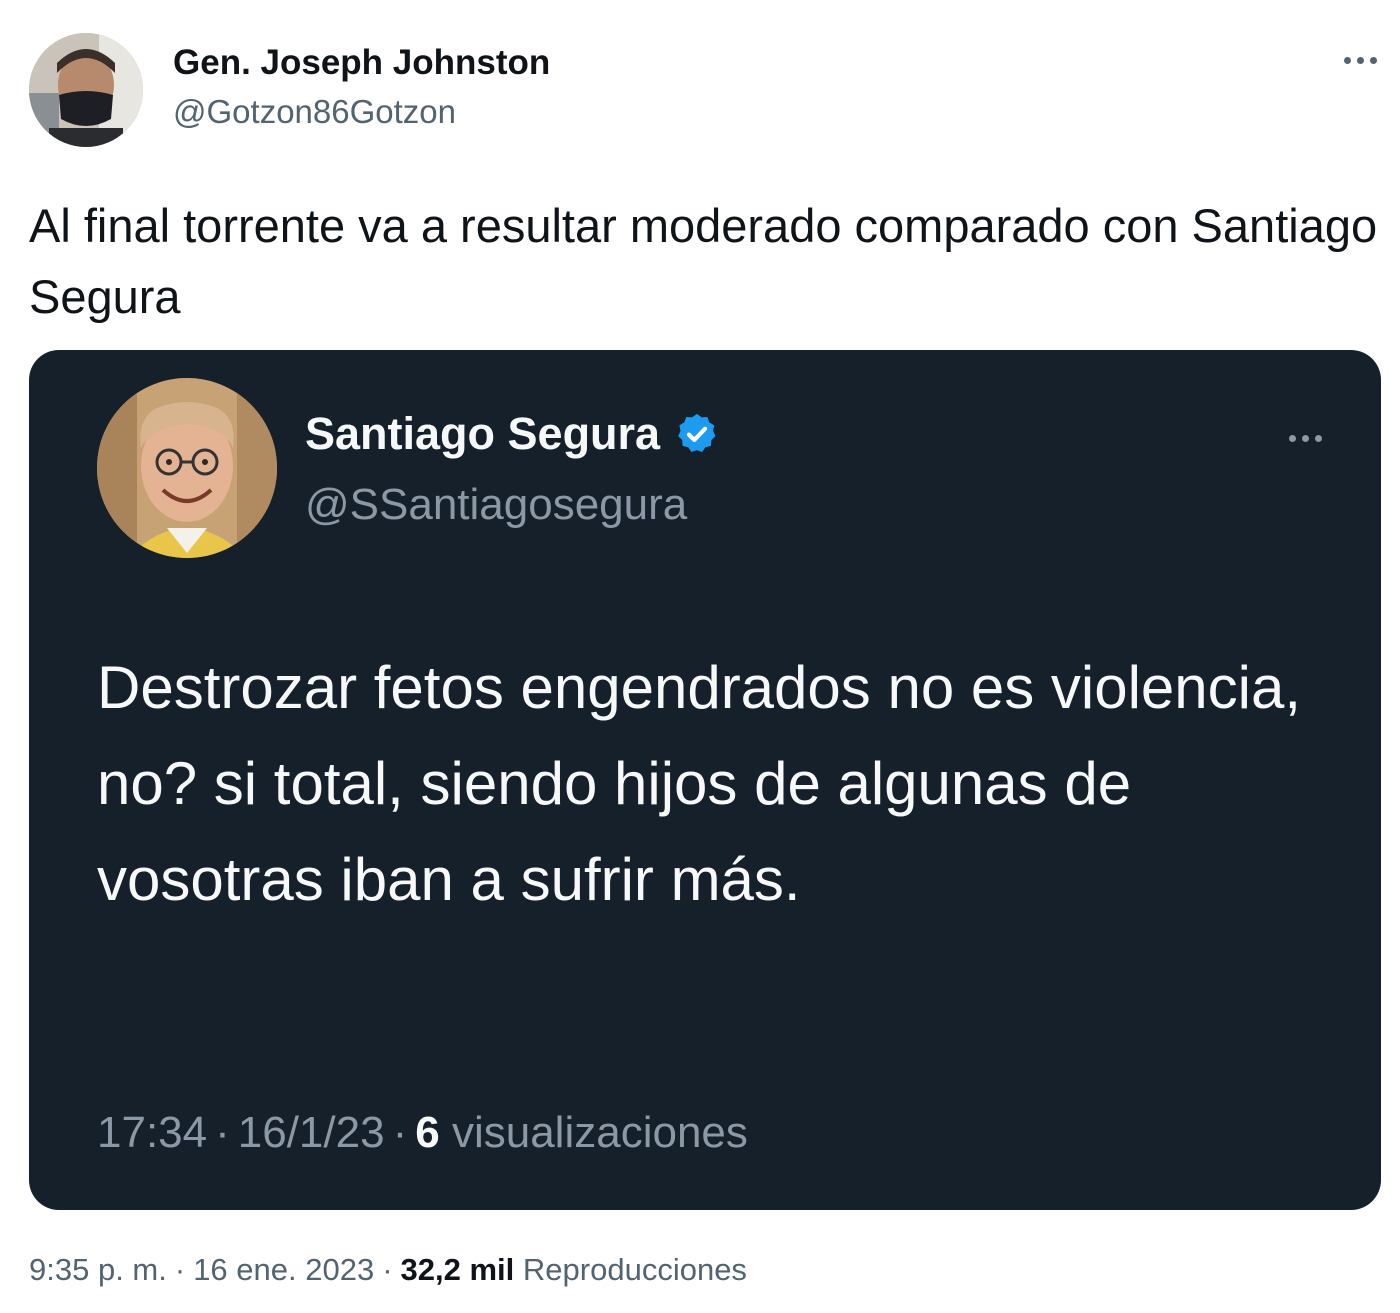 The image size is (1400, 1313). What do you see at coordinates (361, 63) in the screenshot?
I see `author-name: Gen. Joseph Johnston` at bounding box center [361, 63].